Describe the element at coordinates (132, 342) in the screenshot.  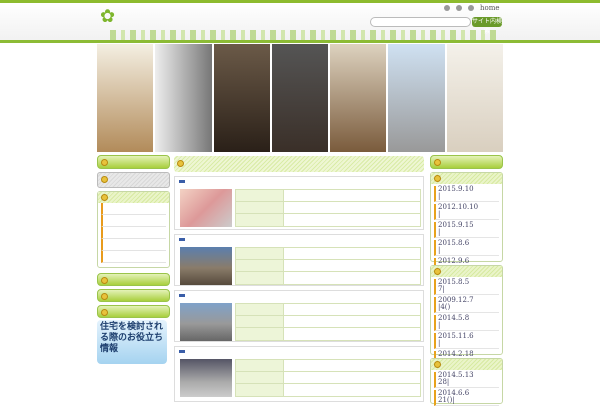
I see `info-banner: 住宅を検討される際のお役立ち情報` at that location.